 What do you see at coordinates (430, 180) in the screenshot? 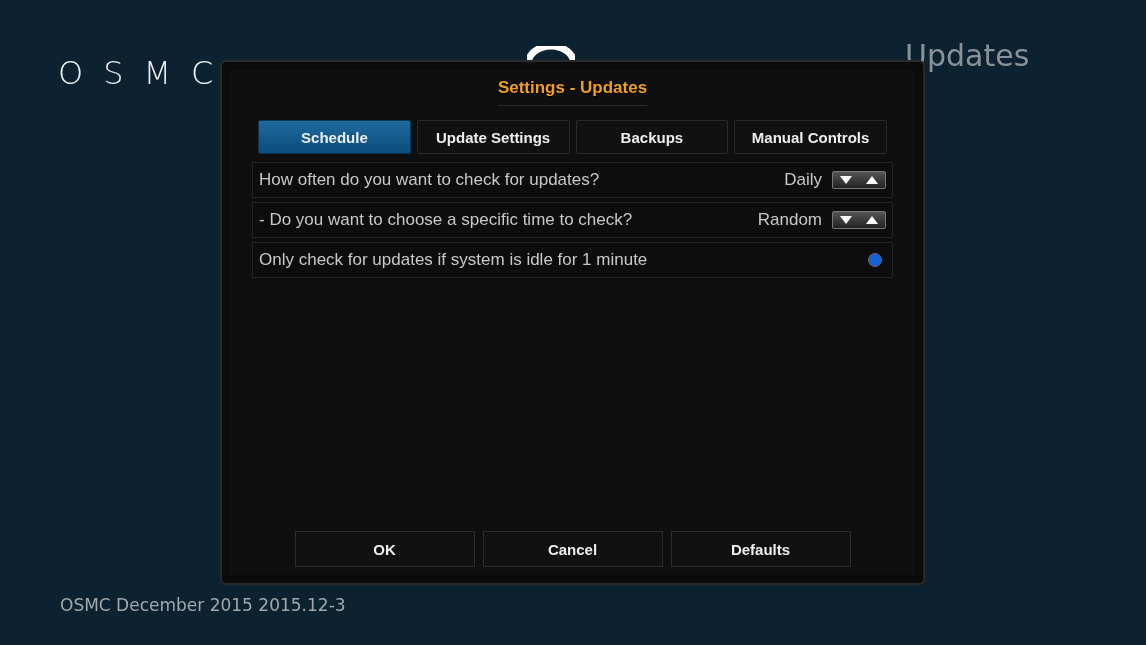
I see `setting-label: How often do you want to check for updates?` at bounding box center [430, 180].